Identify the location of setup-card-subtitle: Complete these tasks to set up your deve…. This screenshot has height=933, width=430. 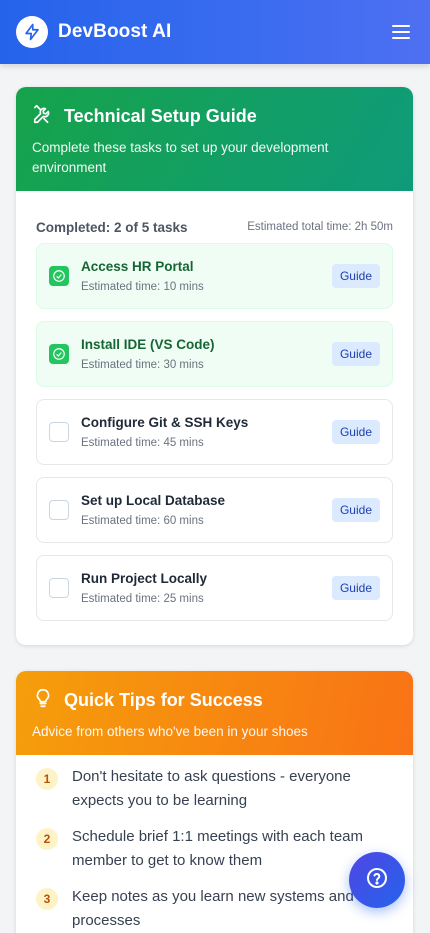
(180, 157).